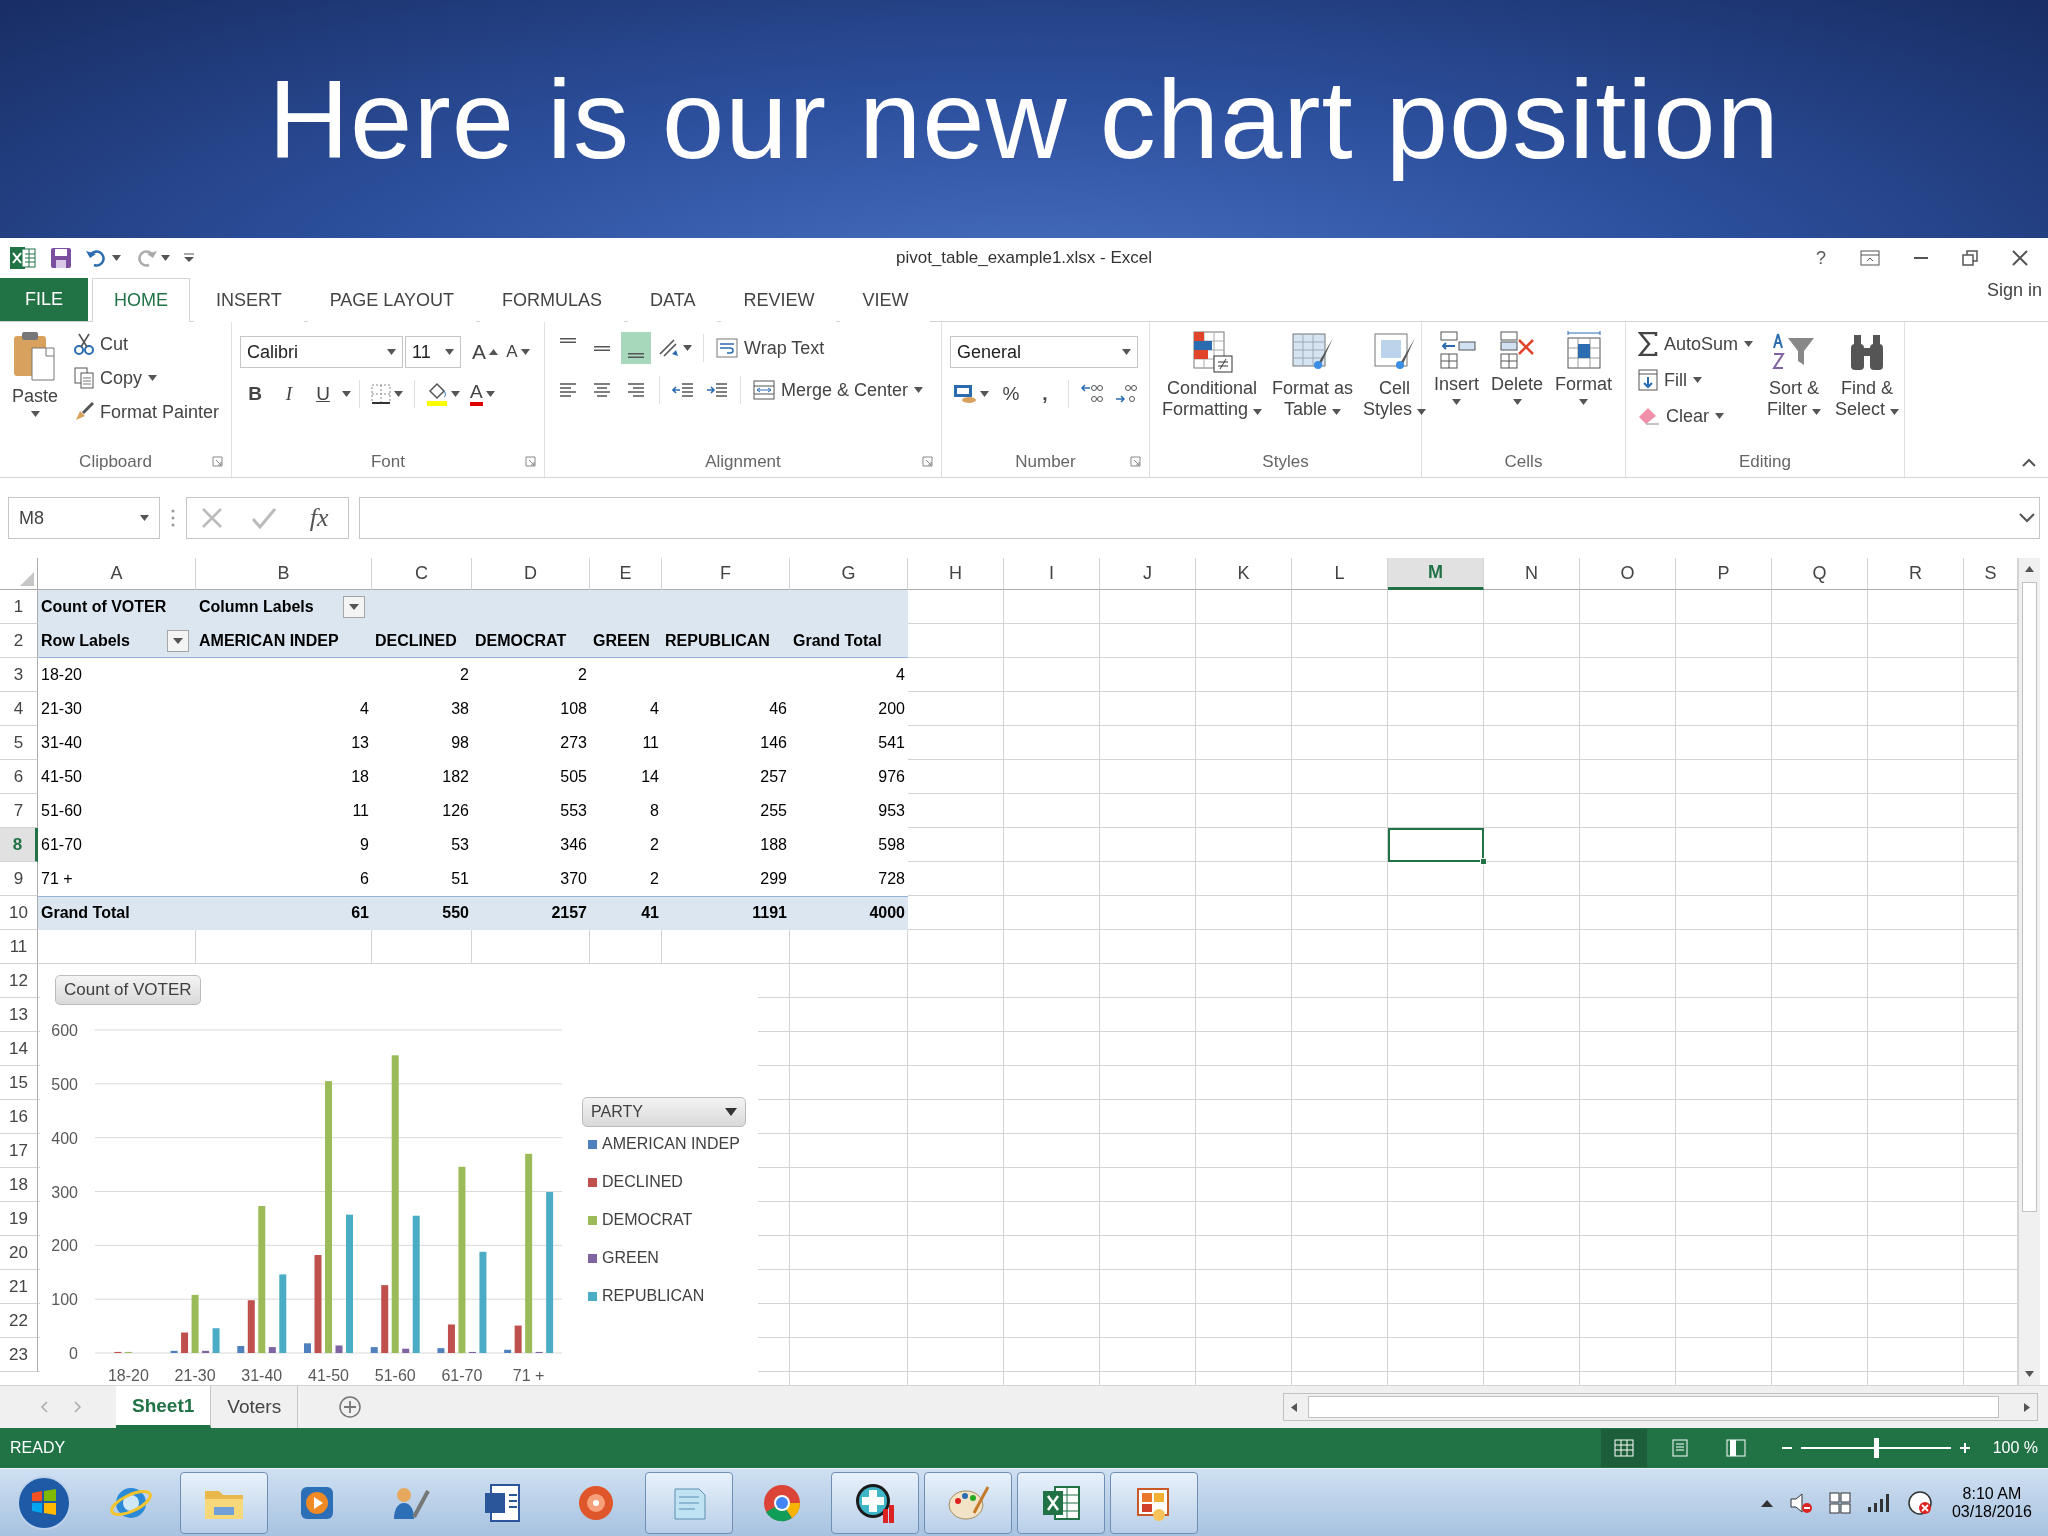 This screenshot has width=2048, height=1536. What do you see at coordinates (1517, 387) in the screenshot?
I see `cells-button: Delete` at bounding box center [1517, 387].